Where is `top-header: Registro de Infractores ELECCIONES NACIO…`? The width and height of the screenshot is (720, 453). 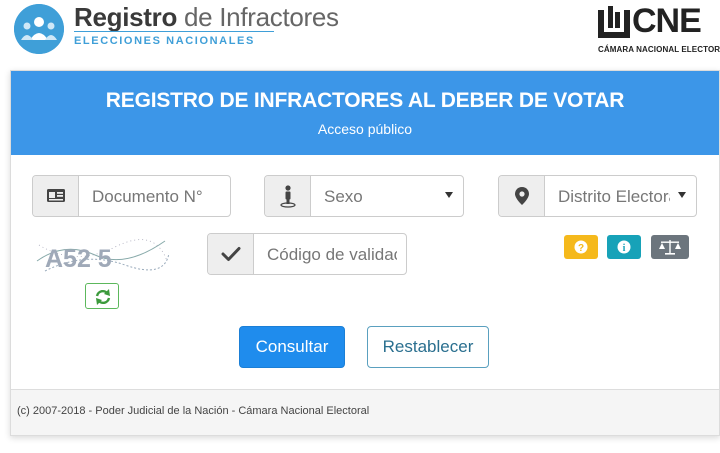
top-header: Registro de Infractores ELECCIONES NACIO… is located at coordinates (360, 31).